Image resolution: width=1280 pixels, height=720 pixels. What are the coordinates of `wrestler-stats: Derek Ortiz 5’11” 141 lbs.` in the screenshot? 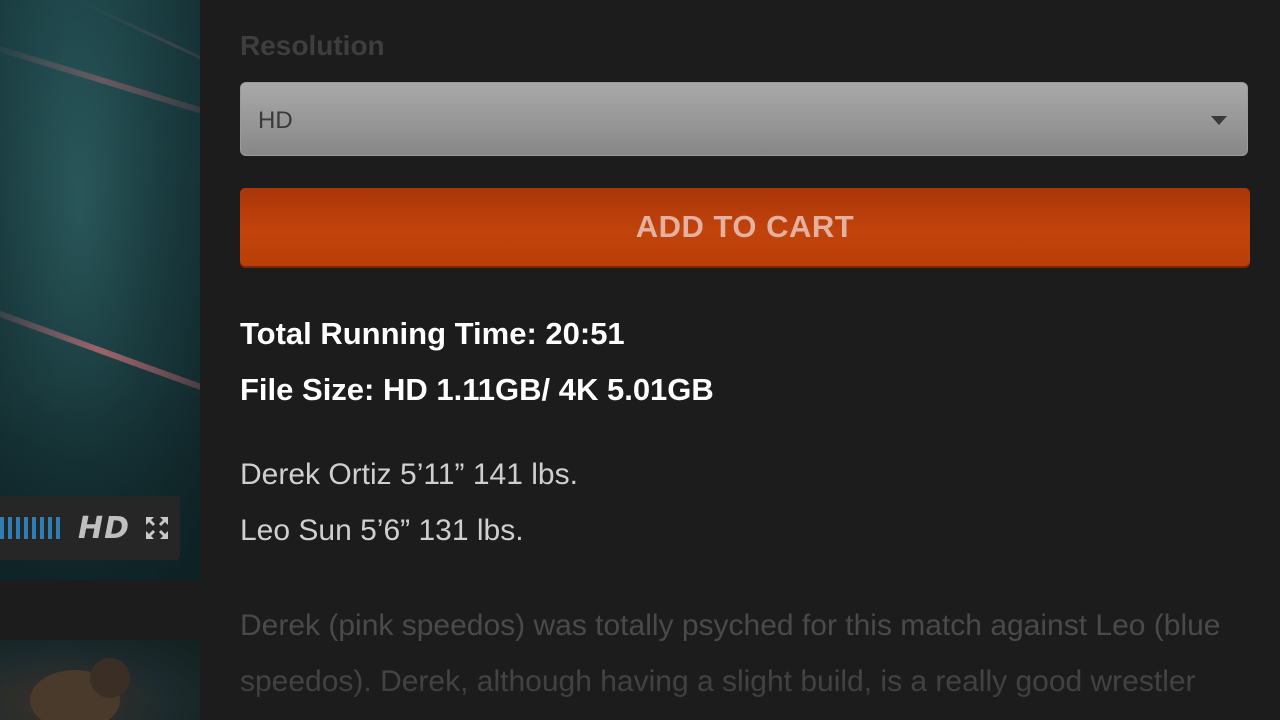 It's located at (409, 474).